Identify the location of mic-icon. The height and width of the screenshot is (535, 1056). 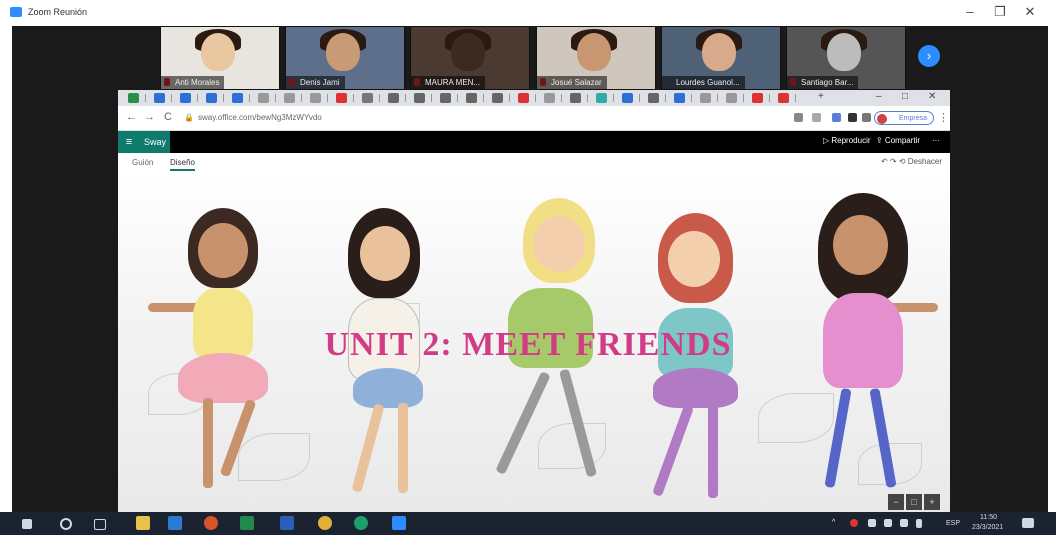
(919, 523).